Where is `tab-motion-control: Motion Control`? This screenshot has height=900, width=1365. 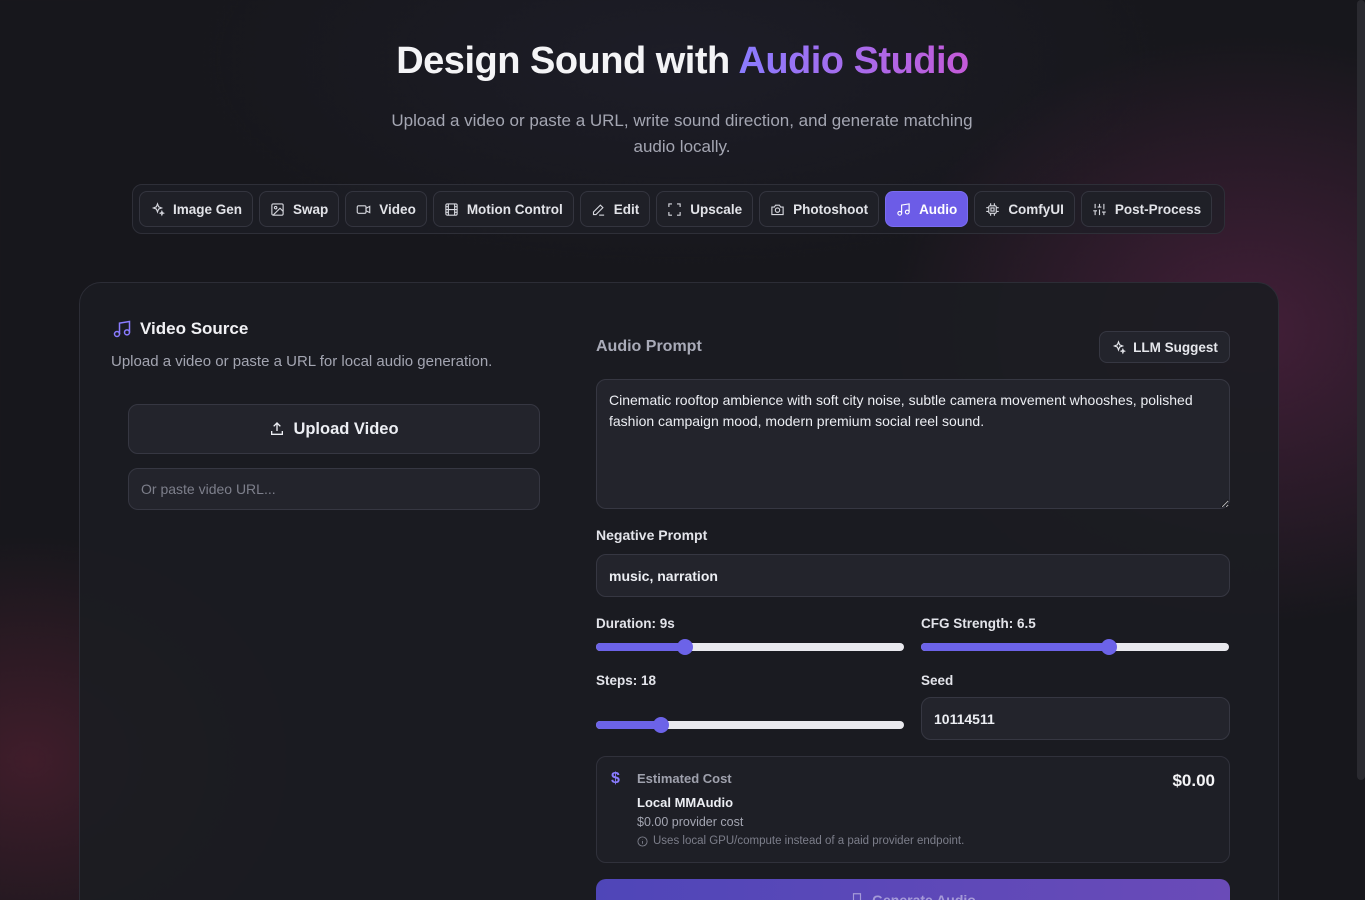
tab-motion-control: Motion Control is located at coordinates (503, 209).